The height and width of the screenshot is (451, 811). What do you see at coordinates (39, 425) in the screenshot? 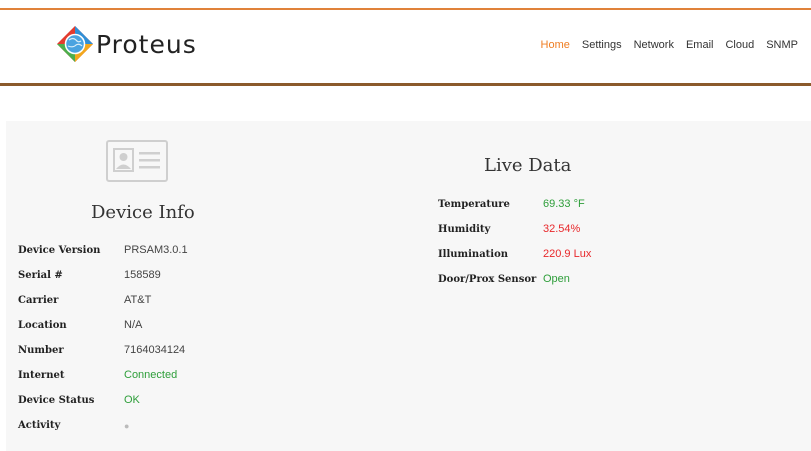
I see `activity-label: Activity` at bounding box center [39, 425].